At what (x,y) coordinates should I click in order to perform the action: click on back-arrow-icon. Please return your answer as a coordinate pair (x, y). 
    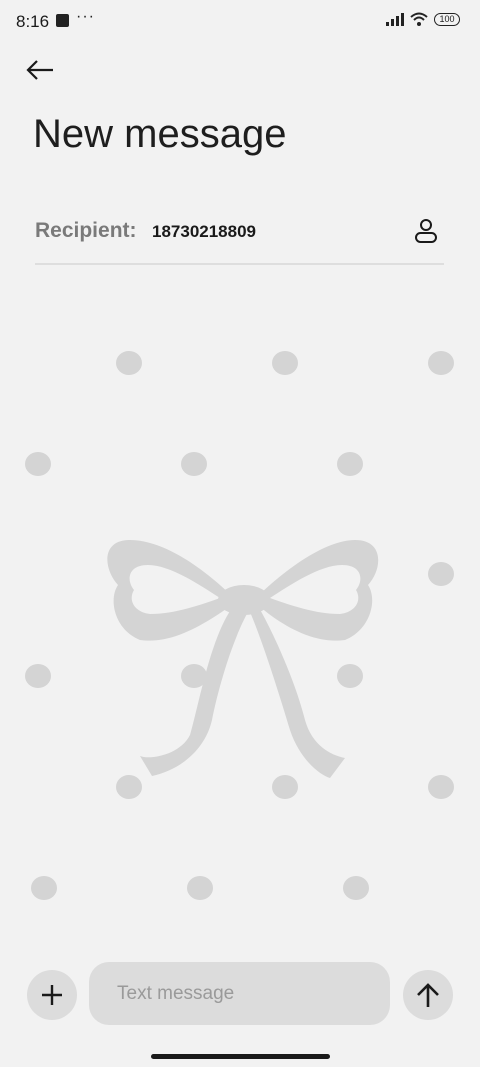
    Looking at the image, I should click on (39, 70).